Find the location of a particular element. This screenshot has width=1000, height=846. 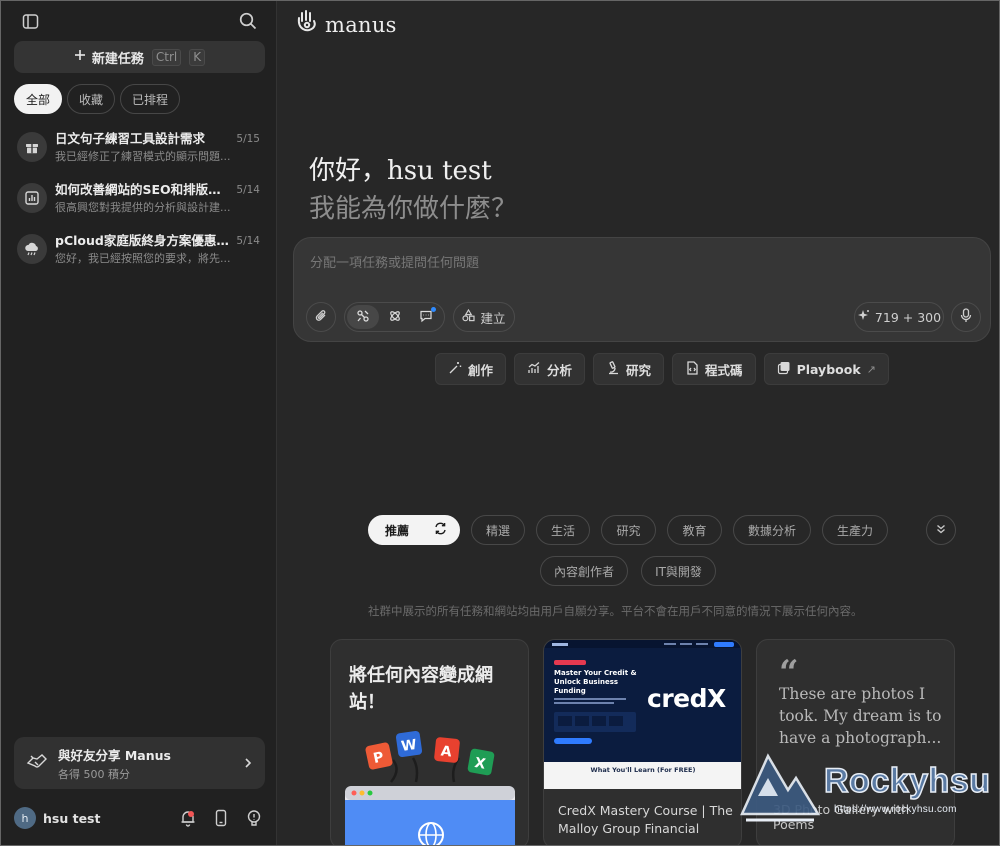

expand-categories-button is located at coordinates (941, 530).